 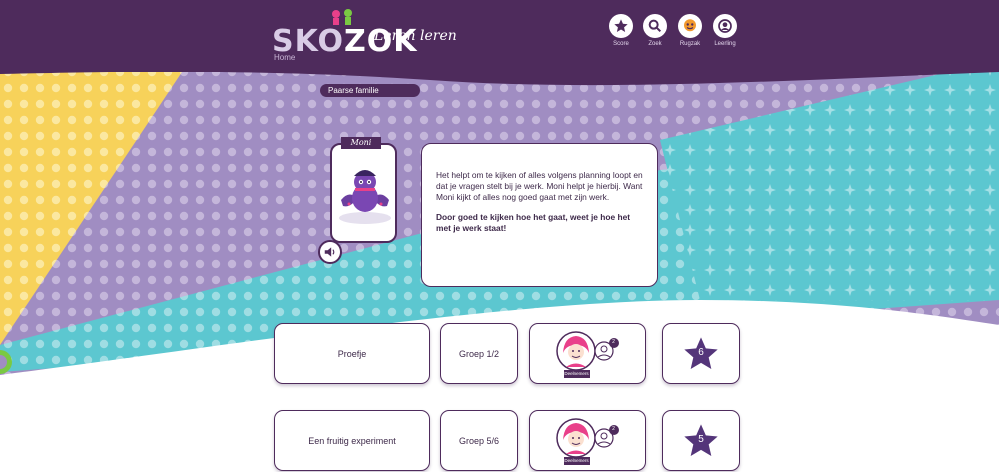 I want to click on nav-zoek: Zoek, so click(x=655, y=30).